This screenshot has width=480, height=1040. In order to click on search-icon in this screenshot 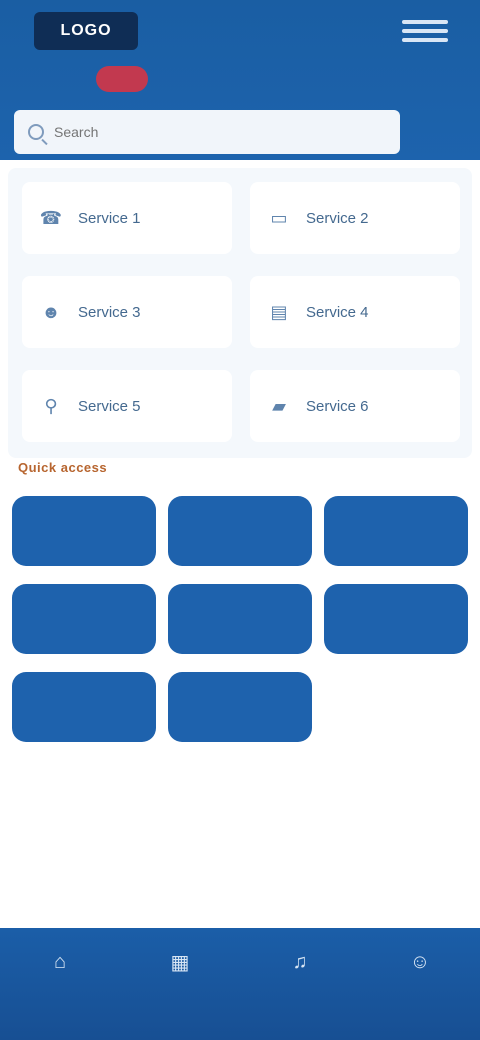, I will do `click(36, 132)`.